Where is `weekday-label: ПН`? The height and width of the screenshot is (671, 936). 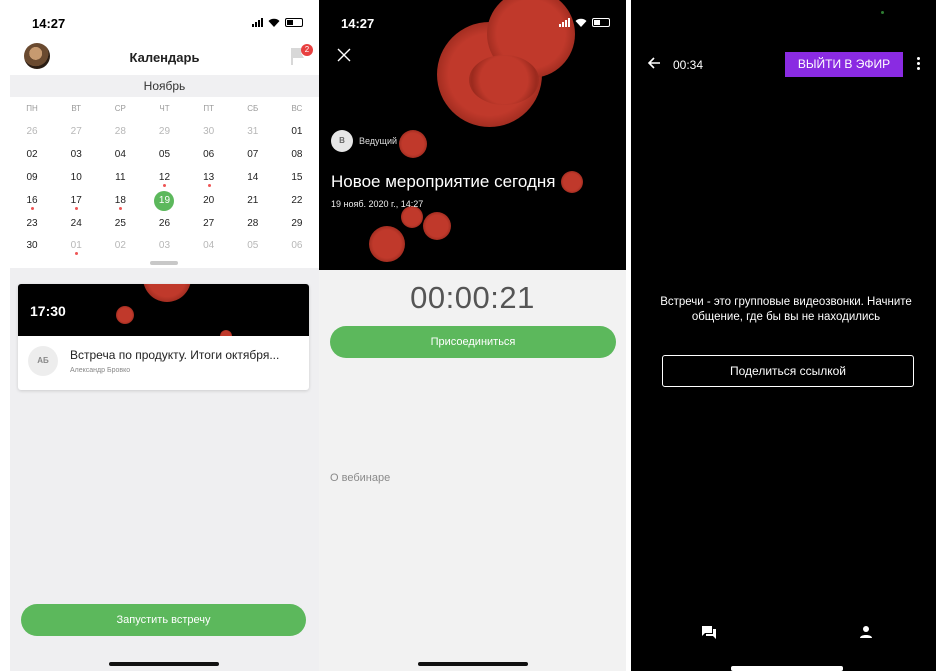
weekday-label: ПН is located at coordinates (32, 108).